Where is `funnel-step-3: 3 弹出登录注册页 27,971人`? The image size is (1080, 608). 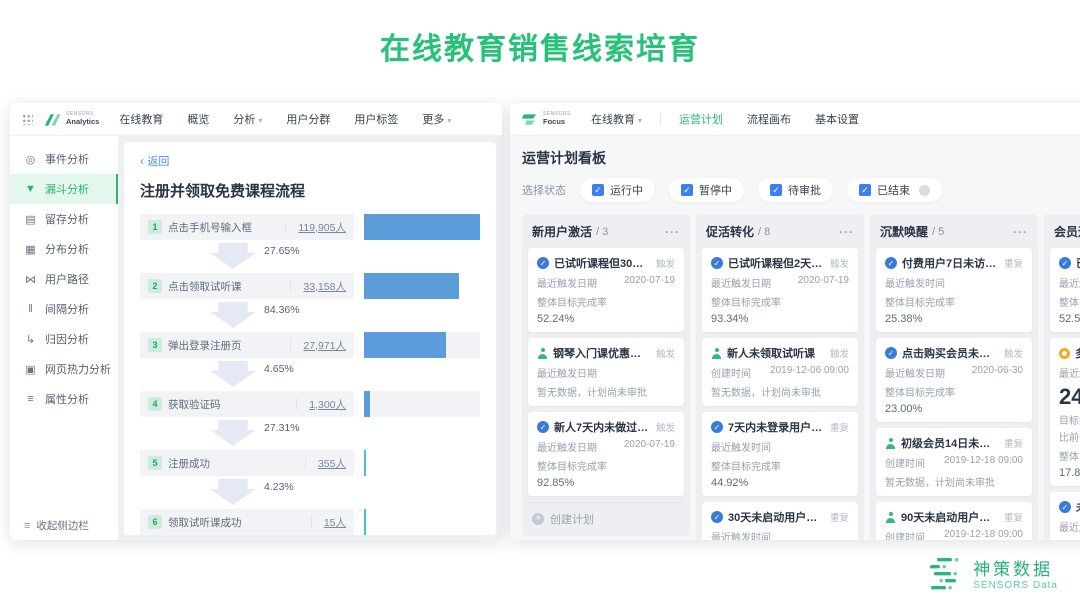 funnel-step-3: 3 弹出登录注册页 27,971人 is located at coordinates (247, 345).